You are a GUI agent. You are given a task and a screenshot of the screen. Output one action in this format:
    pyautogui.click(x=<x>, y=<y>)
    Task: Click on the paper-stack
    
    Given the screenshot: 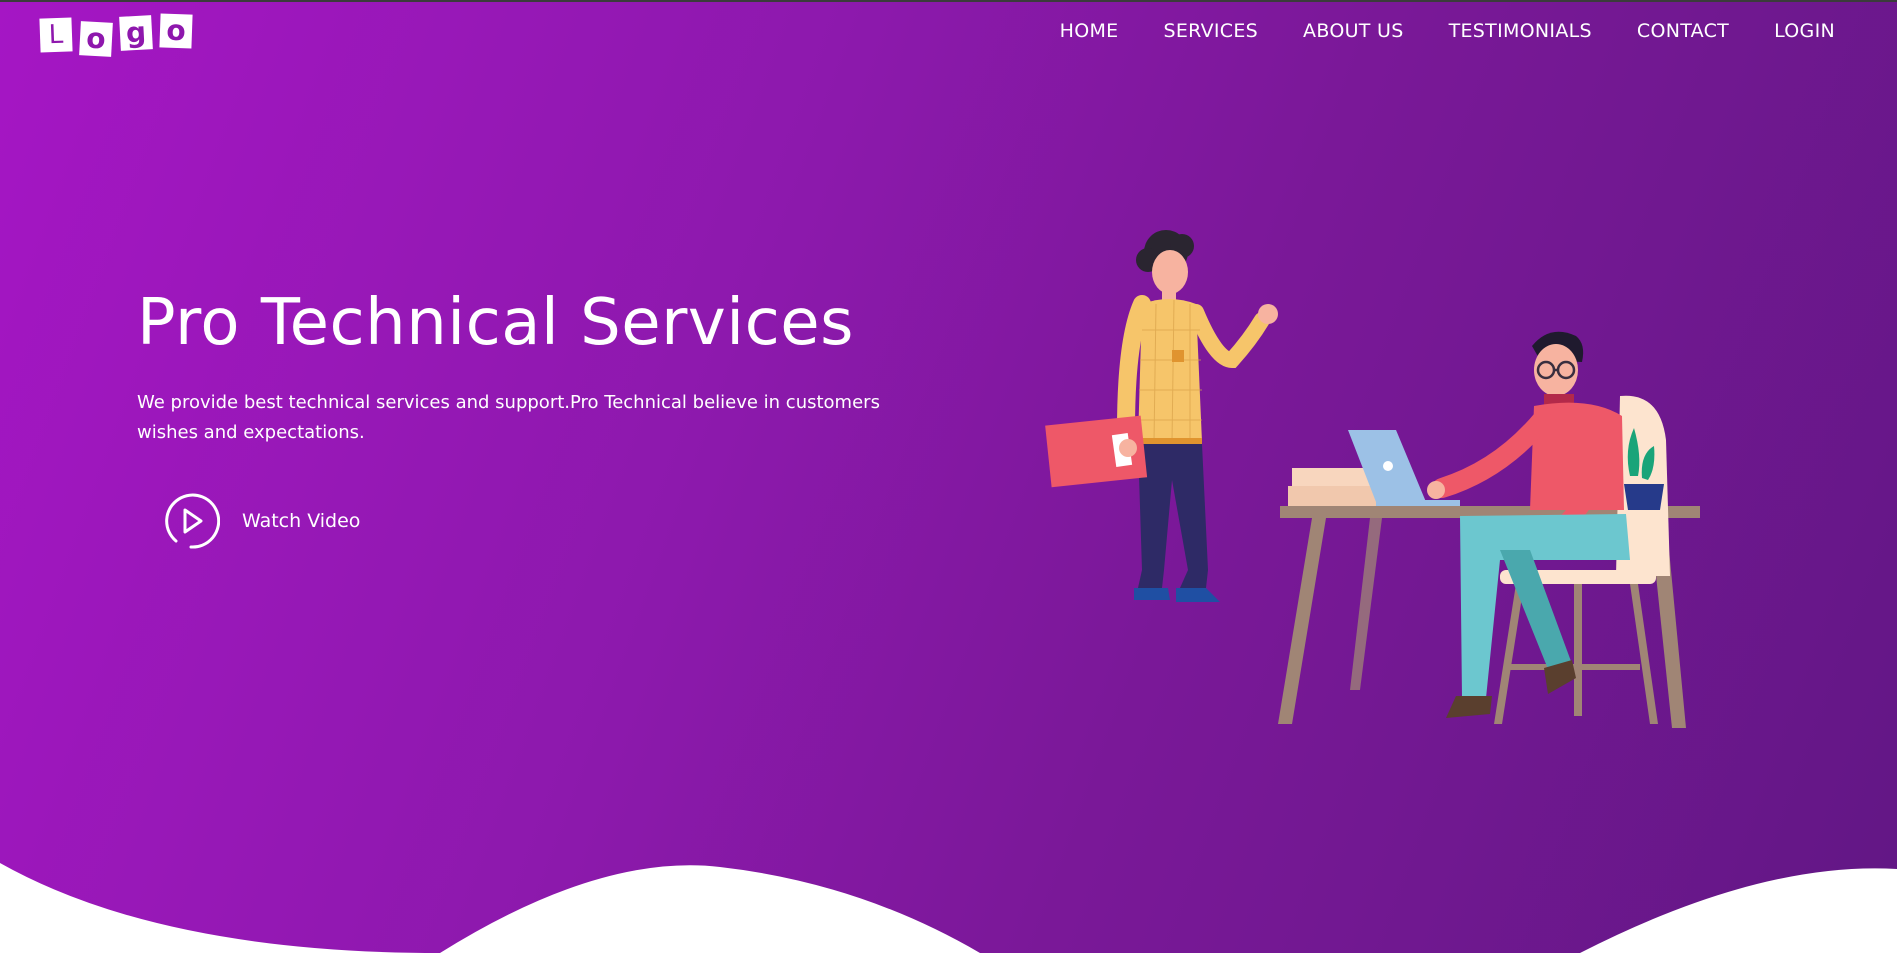 What is the action you would take?
    pyautogui.click(x=1332, y=487)
    